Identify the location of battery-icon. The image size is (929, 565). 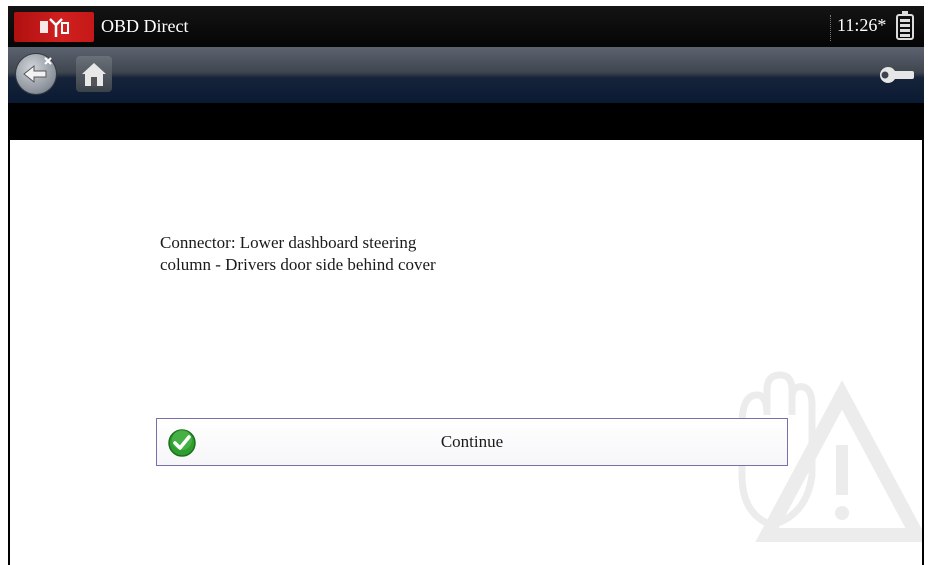
(905, 25).